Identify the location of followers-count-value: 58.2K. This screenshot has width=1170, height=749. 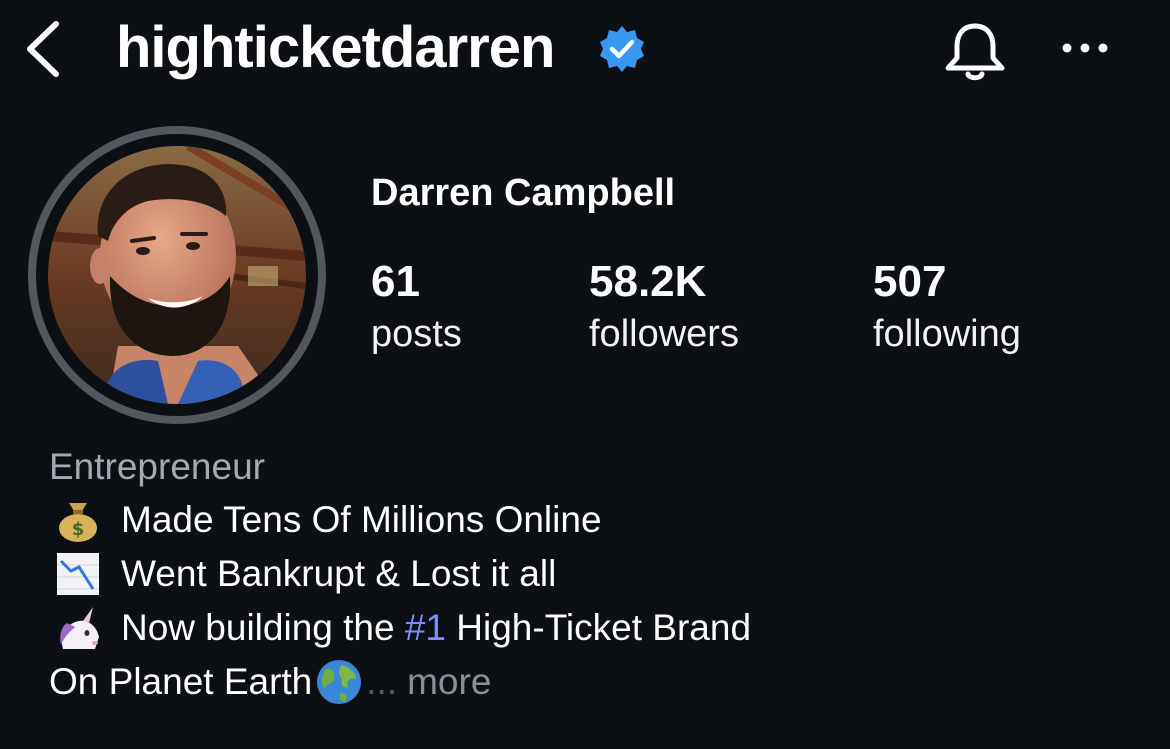
(648, 281).